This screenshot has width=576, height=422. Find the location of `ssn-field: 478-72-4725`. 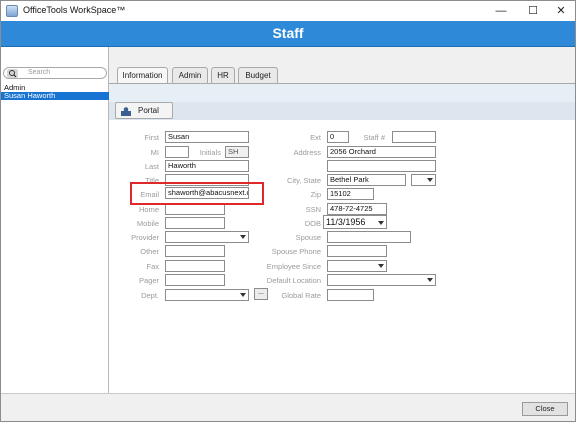

ssn-field: 478-72-4725 is located at coordinates (357, 209).